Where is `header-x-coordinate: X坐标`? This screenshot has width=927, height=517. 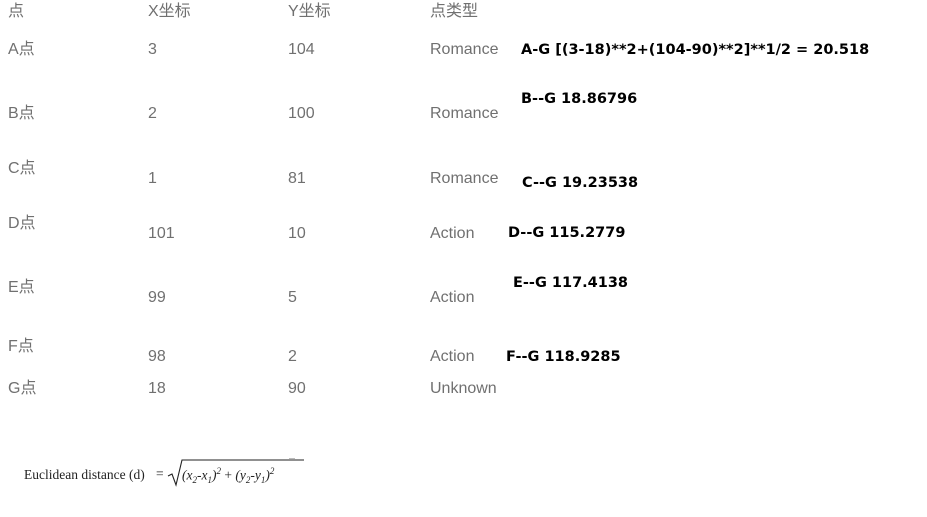
header-x-coordinate: X坐标 is located at coordinates (169, 11).